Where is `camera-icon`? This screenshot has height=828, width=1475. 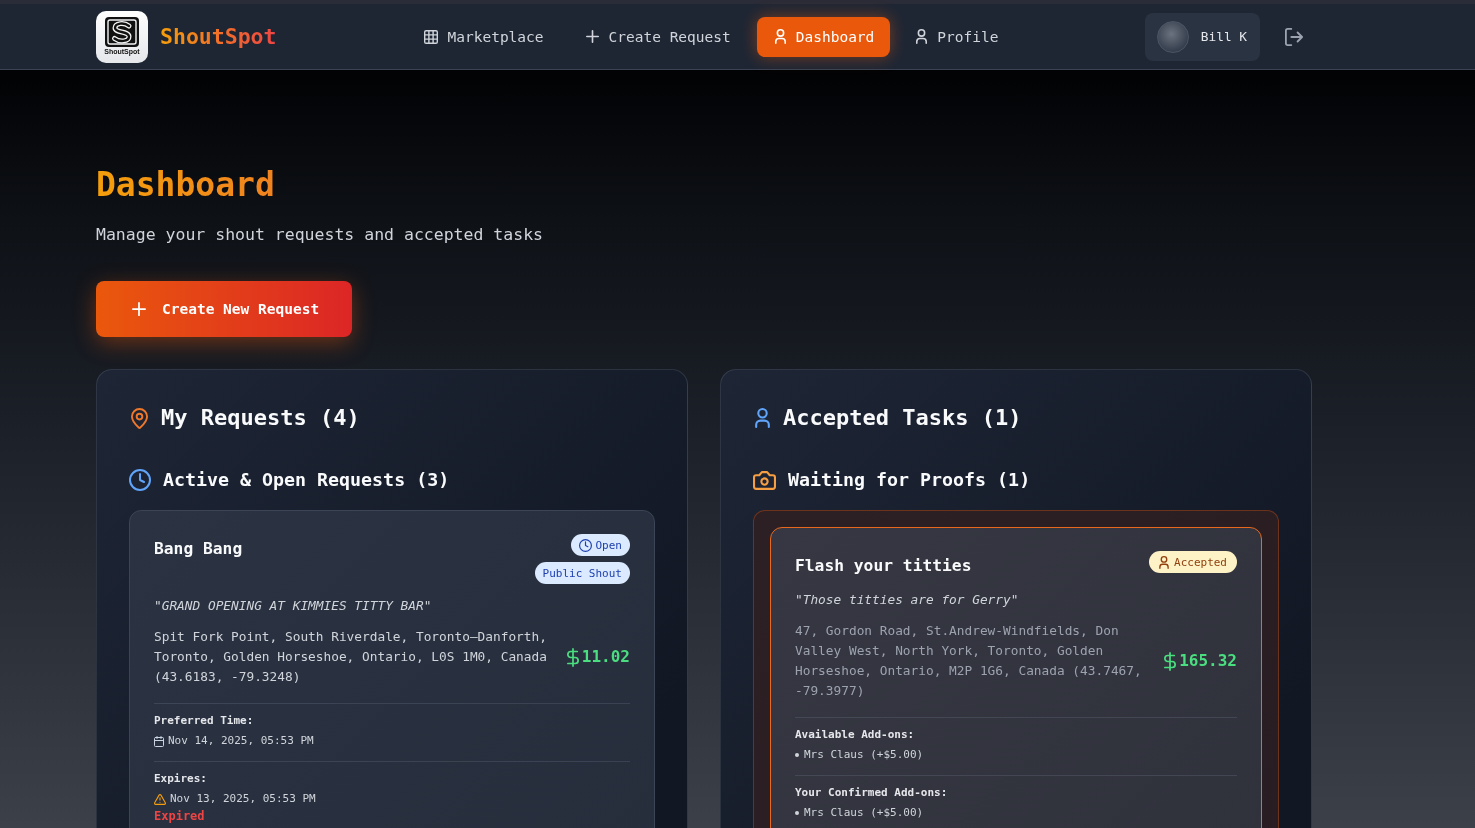 camera-icon is located at coordinates (764, 480).